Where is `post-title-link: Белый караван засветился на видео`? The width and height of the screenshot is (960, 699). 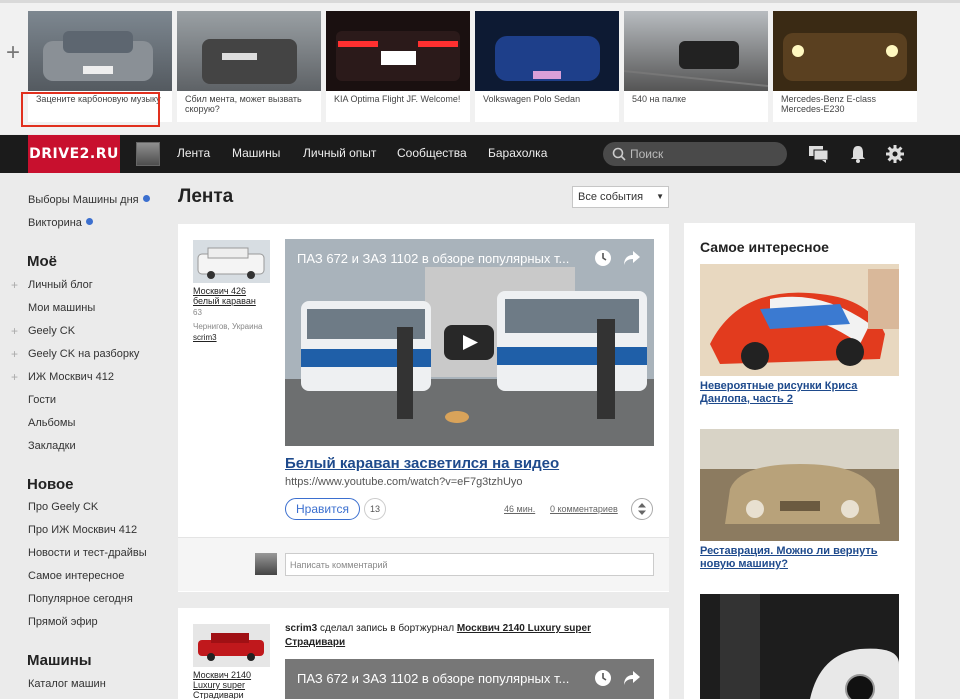
post-title-link: Белый караван засветился на видео is located at coordinates (422, 463).